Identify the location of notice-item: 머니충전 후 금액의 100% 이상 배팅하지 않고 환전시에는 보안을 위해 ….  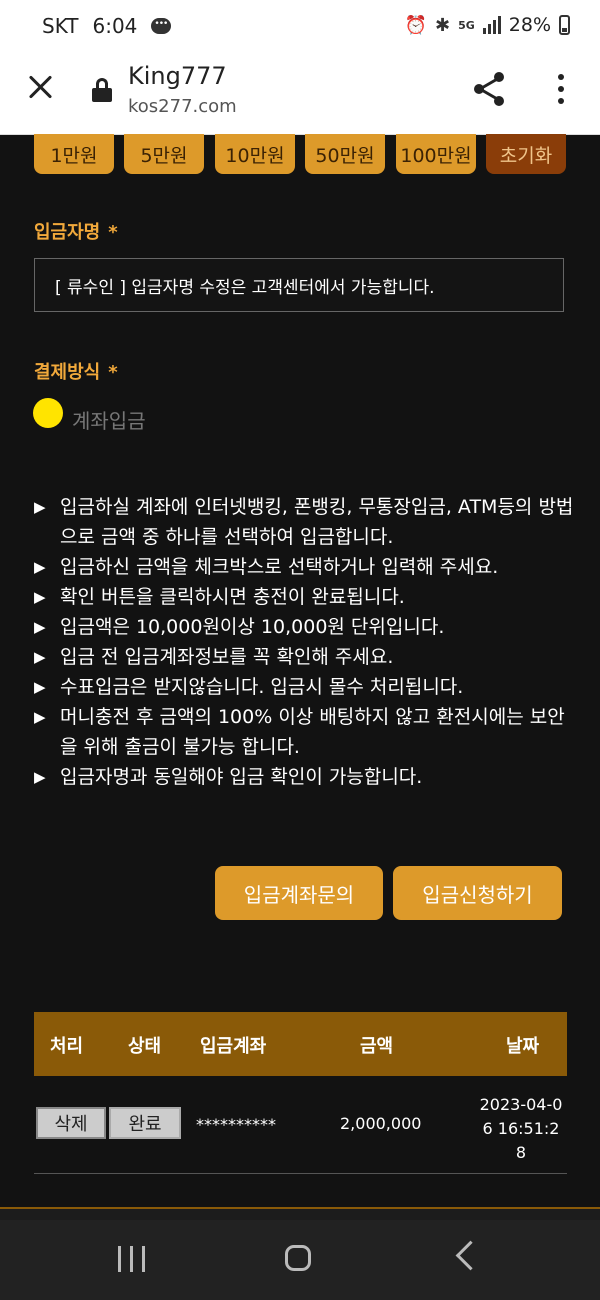
(304, 732).